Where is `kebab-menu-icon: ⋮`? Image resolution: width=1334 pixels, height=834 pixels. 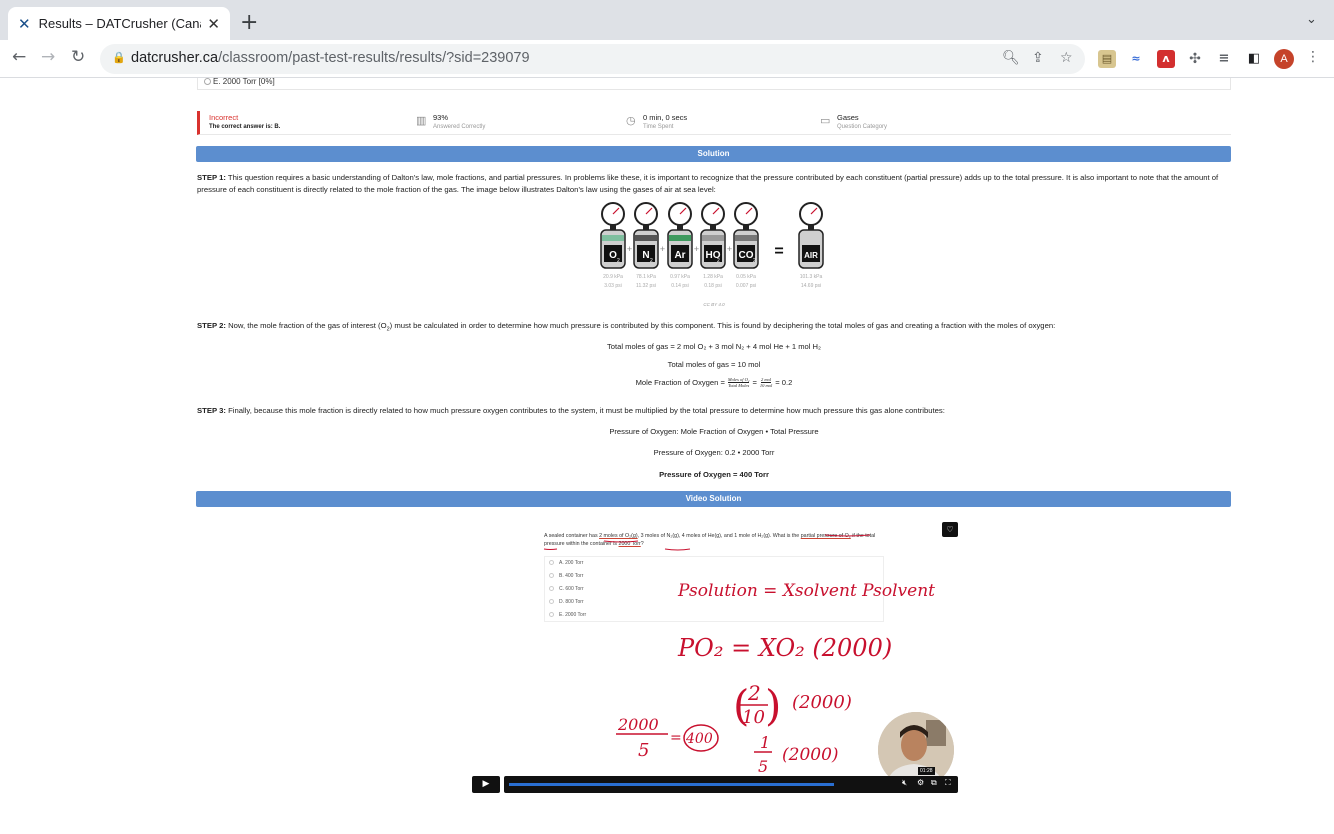
kebab-menu-icon: ⋮ is located at coordinates (1313, 57).